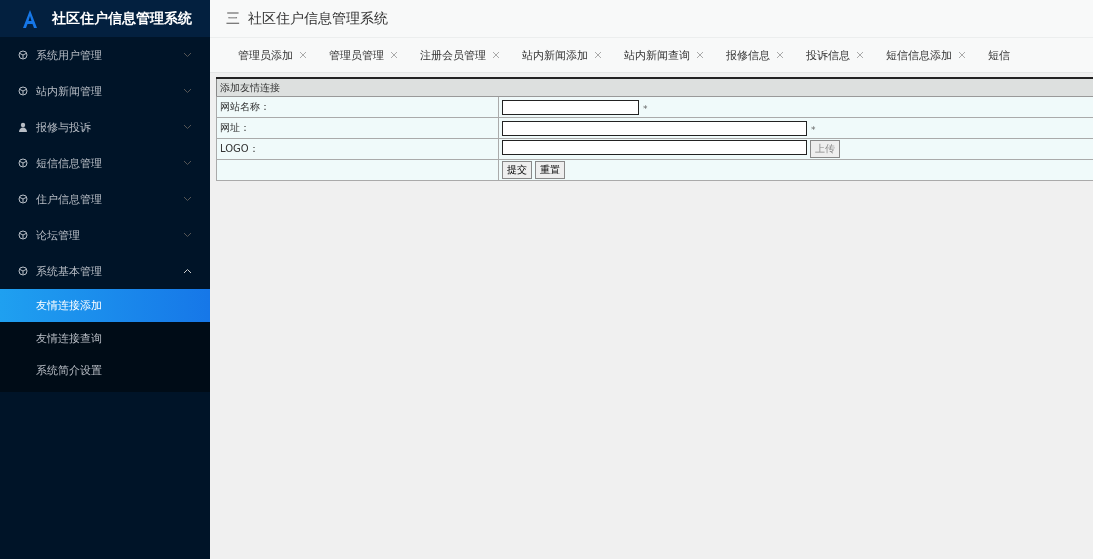 The height and width of the screenshot is (559, 1093). What do you see at coordinates (357, 149) in the screenshot?
I see `field-label: LOGO：` at bounding box center [357, 149].